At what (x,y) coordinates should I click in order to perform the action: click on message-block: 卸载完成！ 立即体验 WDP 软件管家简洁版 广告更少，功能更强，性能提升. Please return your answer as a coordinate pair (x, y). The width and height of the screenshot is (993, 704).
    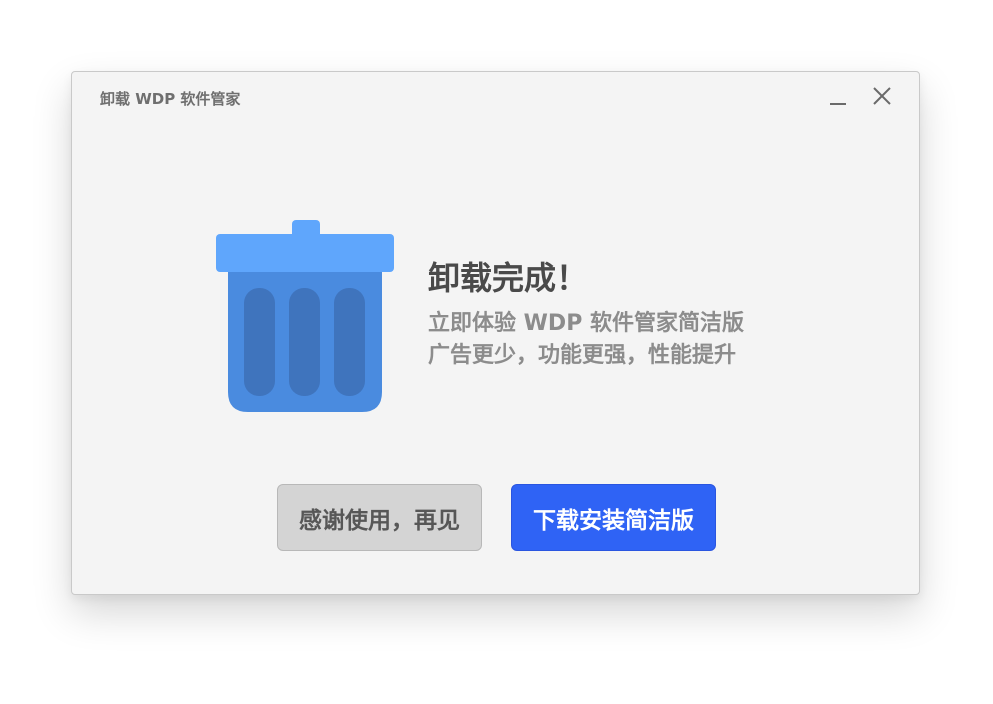
    Looking at the image, I should click on (586, 314).